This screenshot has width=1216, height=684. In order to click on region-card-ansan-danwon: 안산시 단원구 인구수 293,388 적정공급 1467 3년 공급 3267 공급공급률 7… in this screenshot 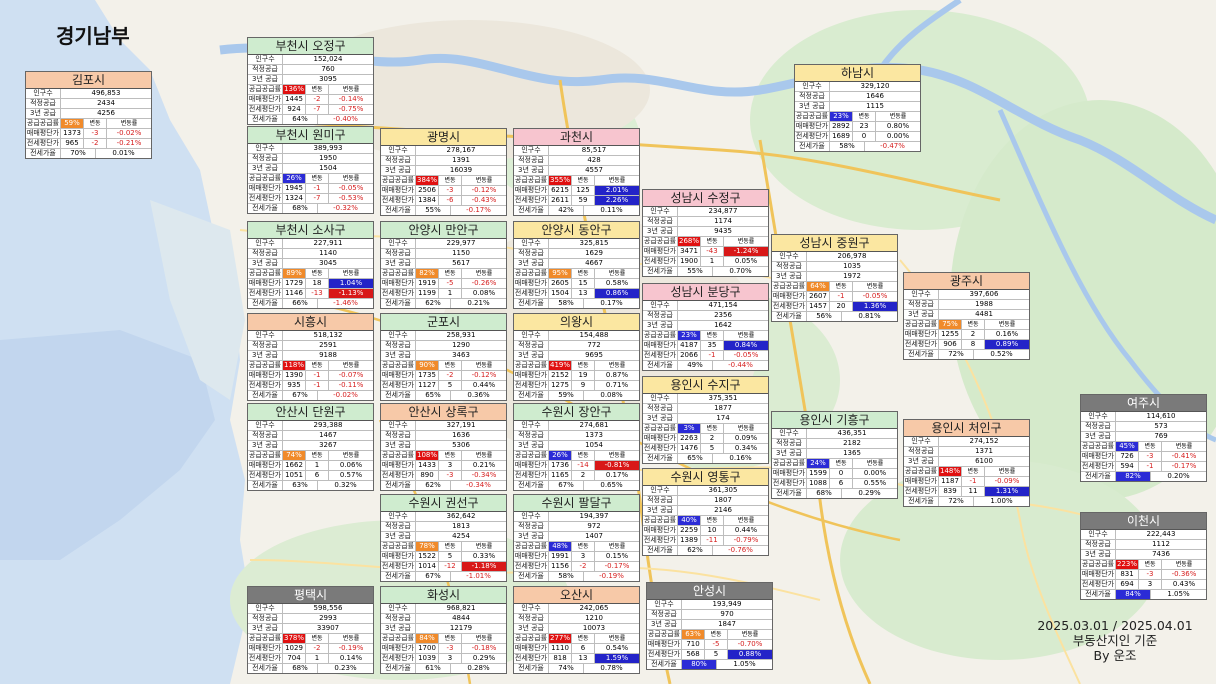, I will do `click(310, 447)`.